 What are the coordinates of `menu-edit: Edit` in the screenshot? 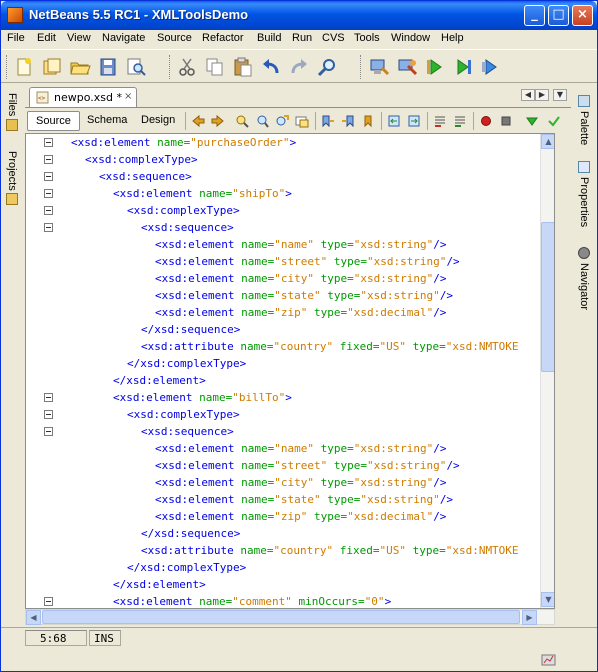 It's located at (46, 38).